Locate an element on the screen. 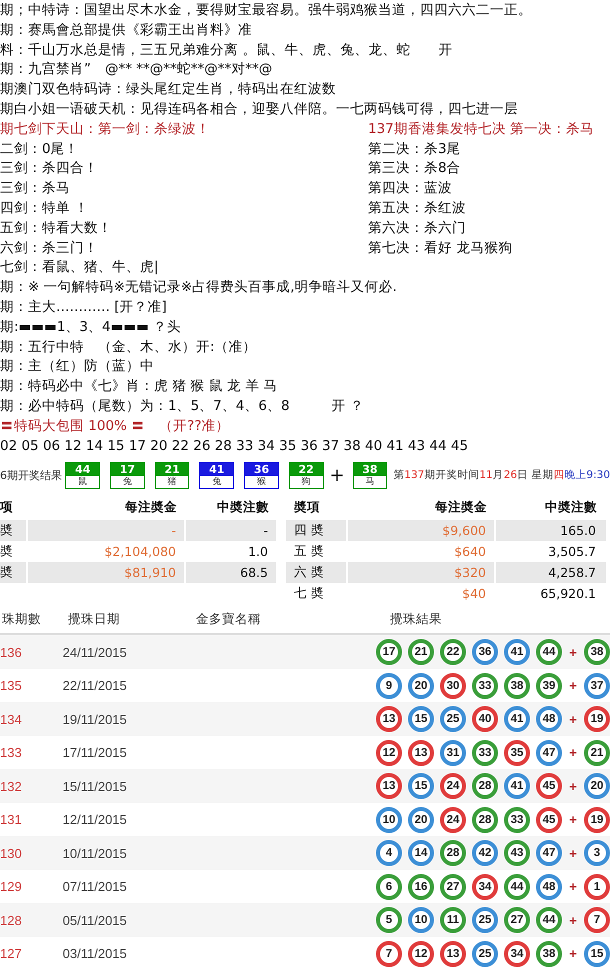  column-header: 金多寶名稱 is located at coordinates (228, 619).